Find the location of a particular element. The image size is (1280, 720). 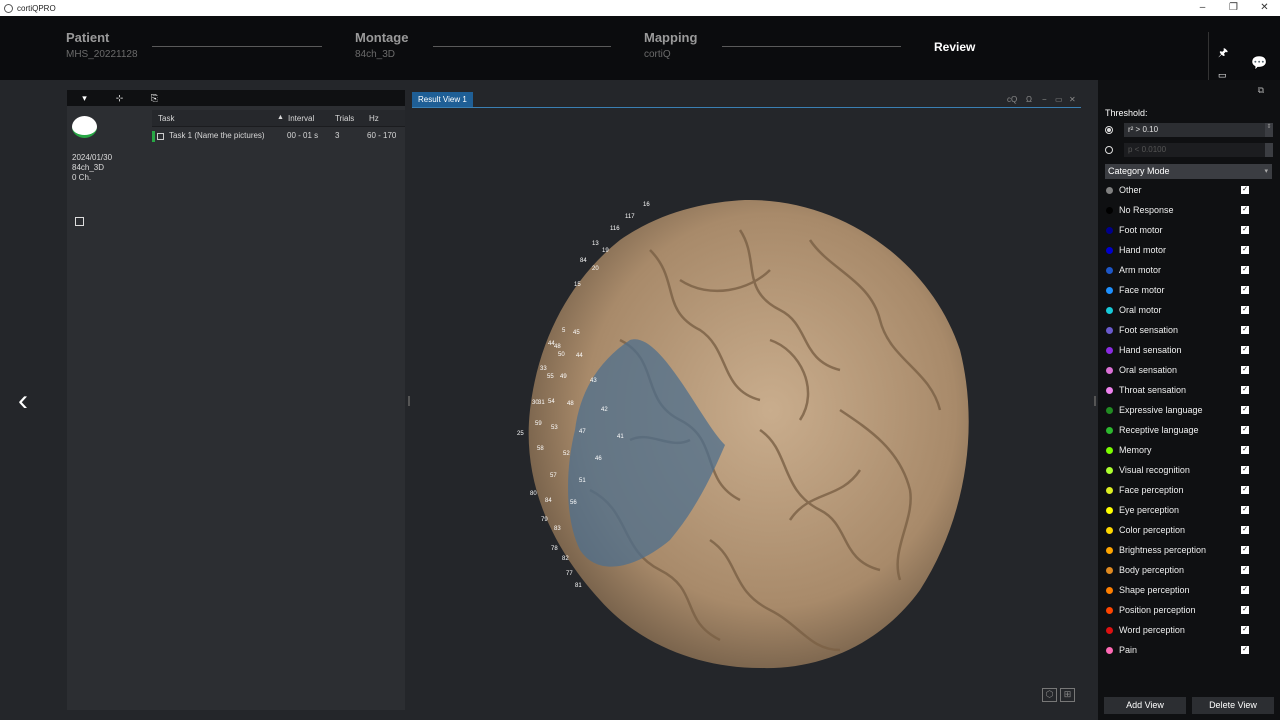

cube-icon: ⬡ is located at coordinates (1049, 695).